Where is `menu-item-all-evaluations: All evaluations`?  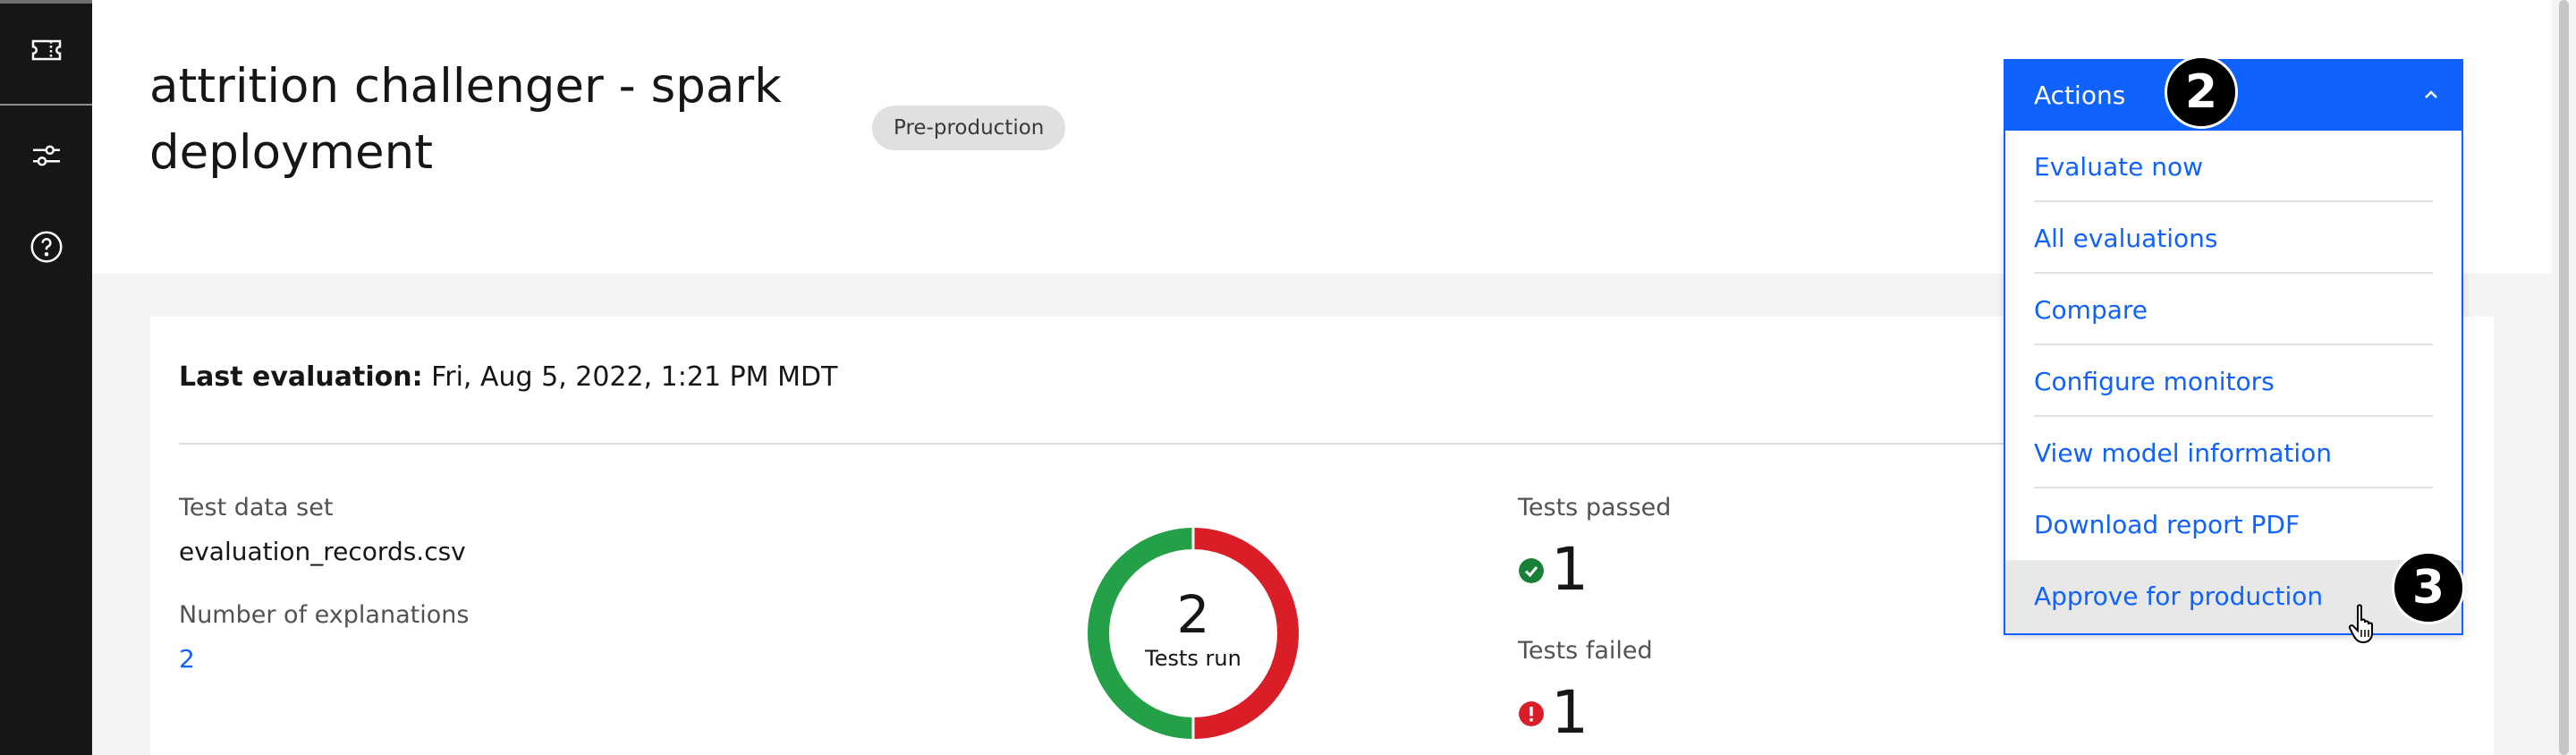 menu-item-all-evaluations: All evaluations is located at coordinates (2233, 238).